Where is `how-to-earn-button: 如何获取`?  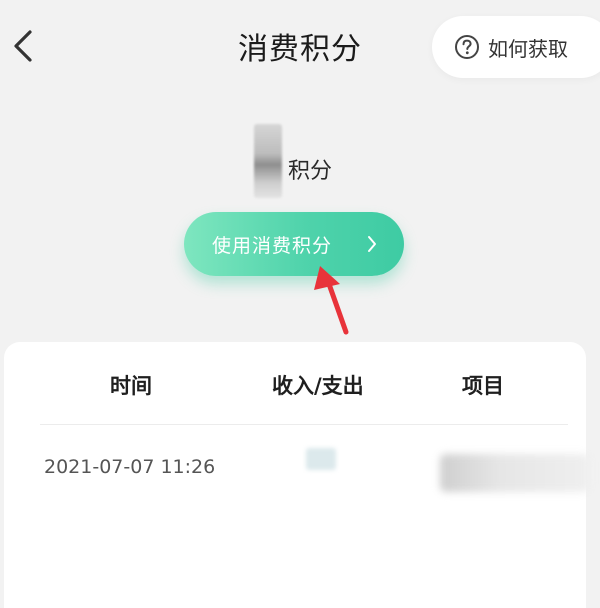
how-to-earn-button: 如何获取 is located at coordinates (516, 47).